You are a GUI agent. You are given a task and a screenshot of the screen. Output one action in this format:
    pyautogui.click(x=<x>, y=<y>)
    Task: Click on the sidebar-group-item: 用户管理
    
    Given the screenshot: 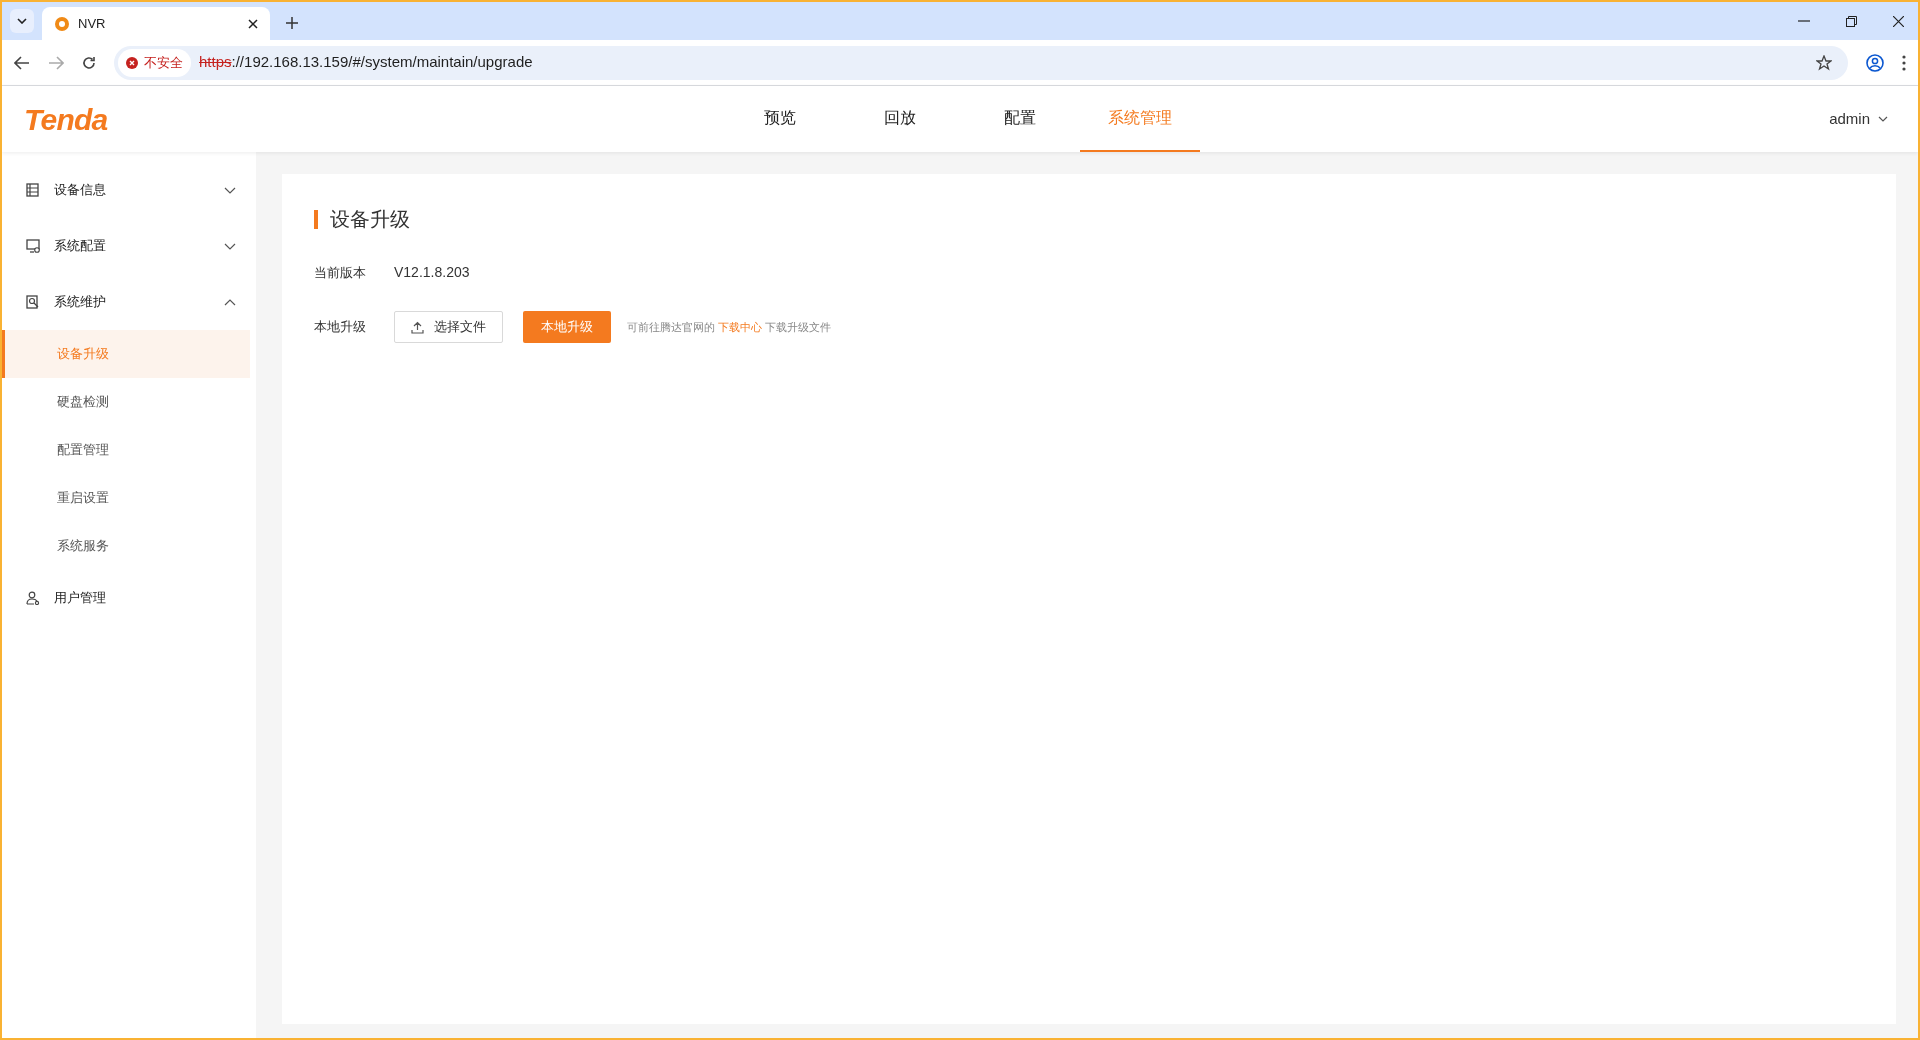 What is the action you would take?
    pyautogui.click(x=129, y=598)
    